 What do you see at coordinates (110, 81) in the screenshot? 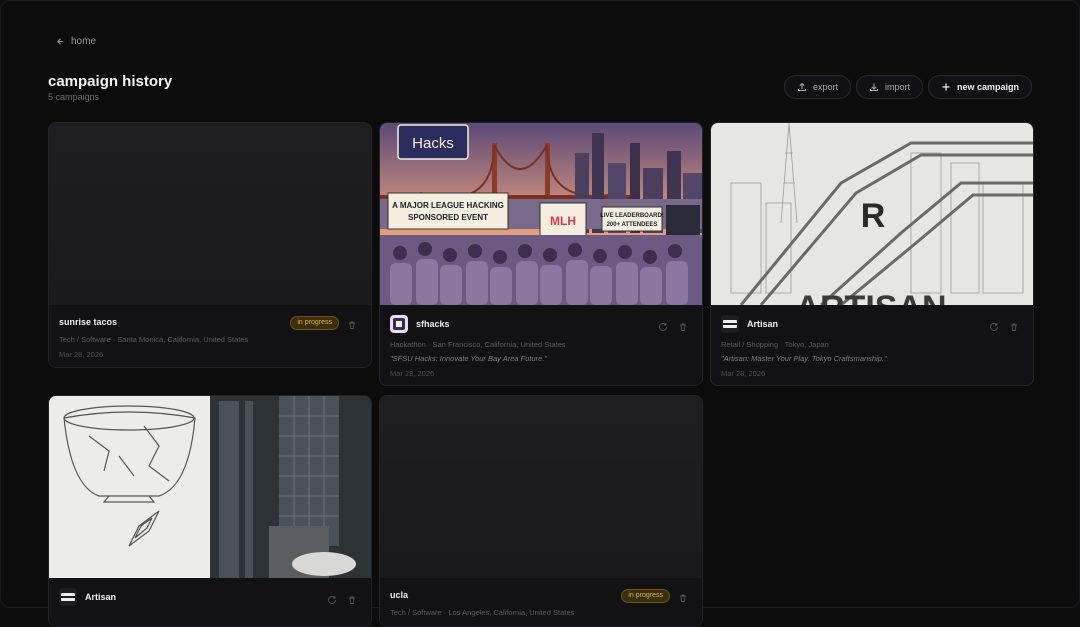
I see `page-title: campaign history` at bounding box center [110, 81].